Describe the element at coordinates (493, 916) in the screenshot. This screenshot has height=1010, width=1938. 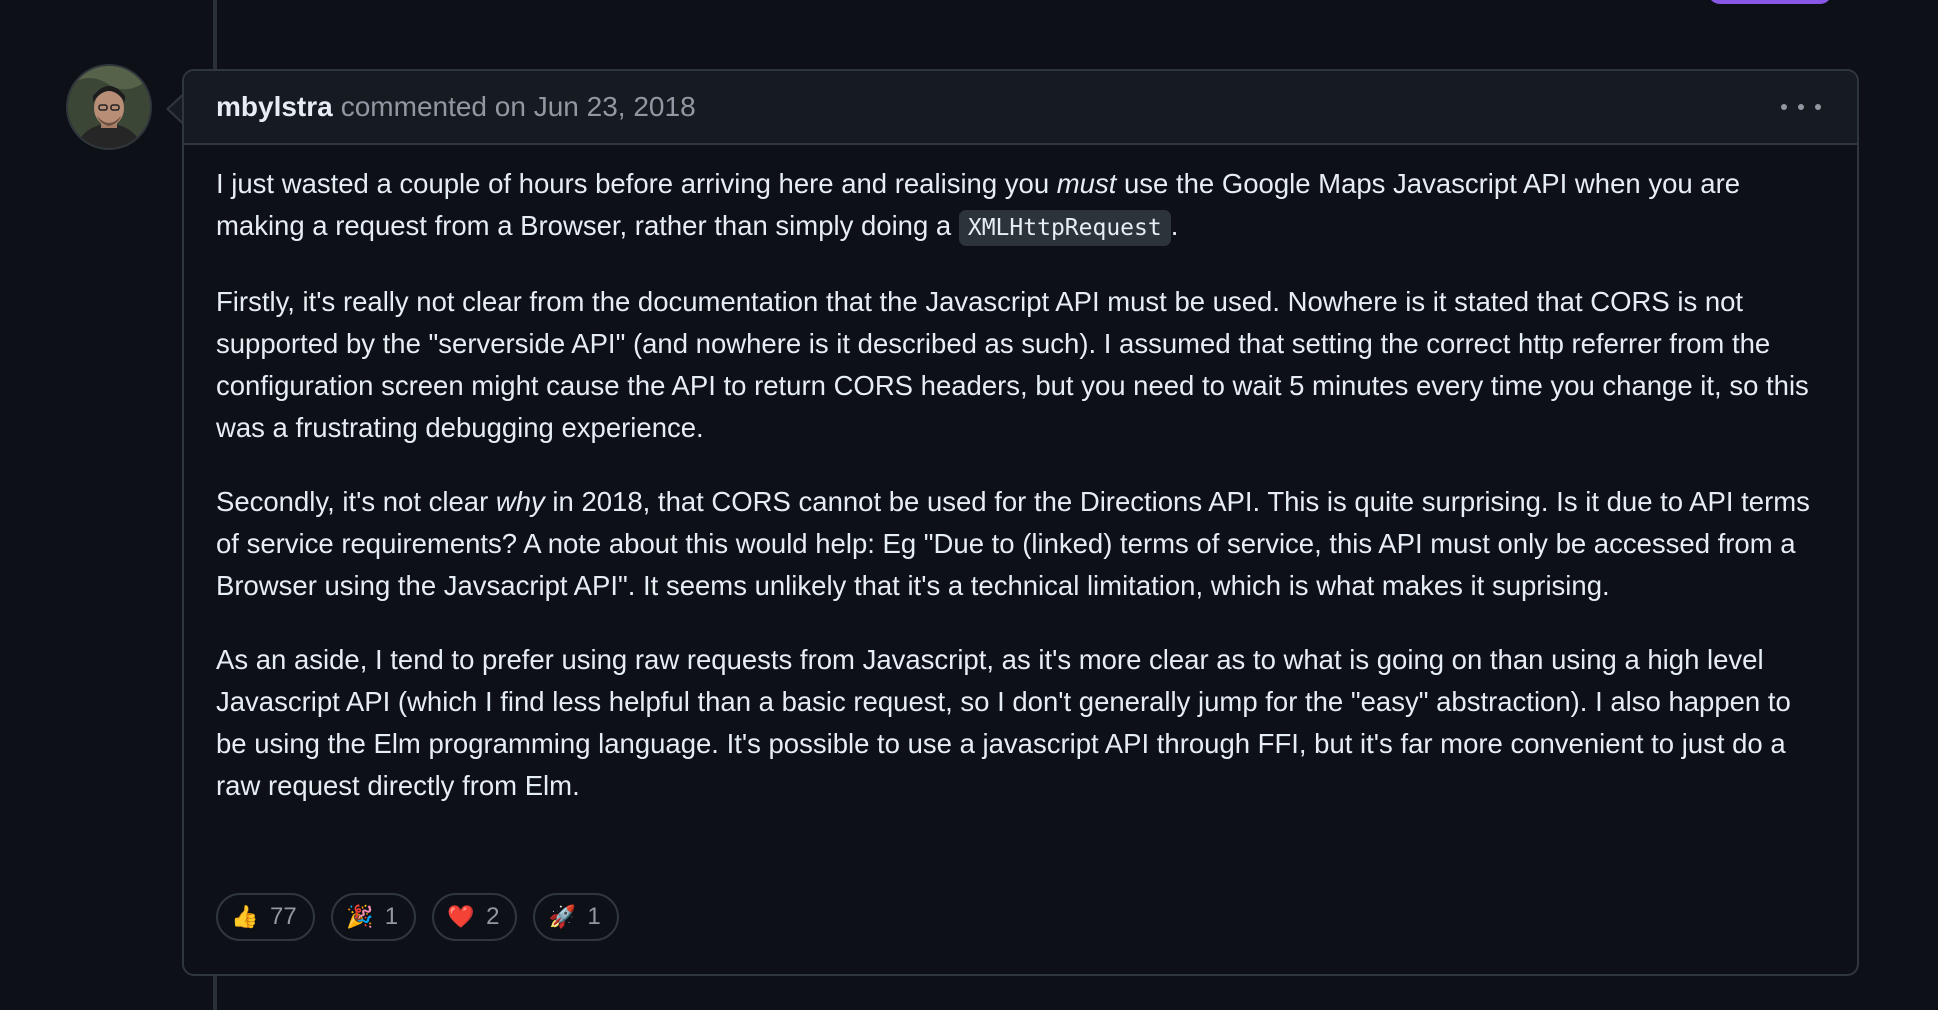
I see `reaction-count: 2` at that location.